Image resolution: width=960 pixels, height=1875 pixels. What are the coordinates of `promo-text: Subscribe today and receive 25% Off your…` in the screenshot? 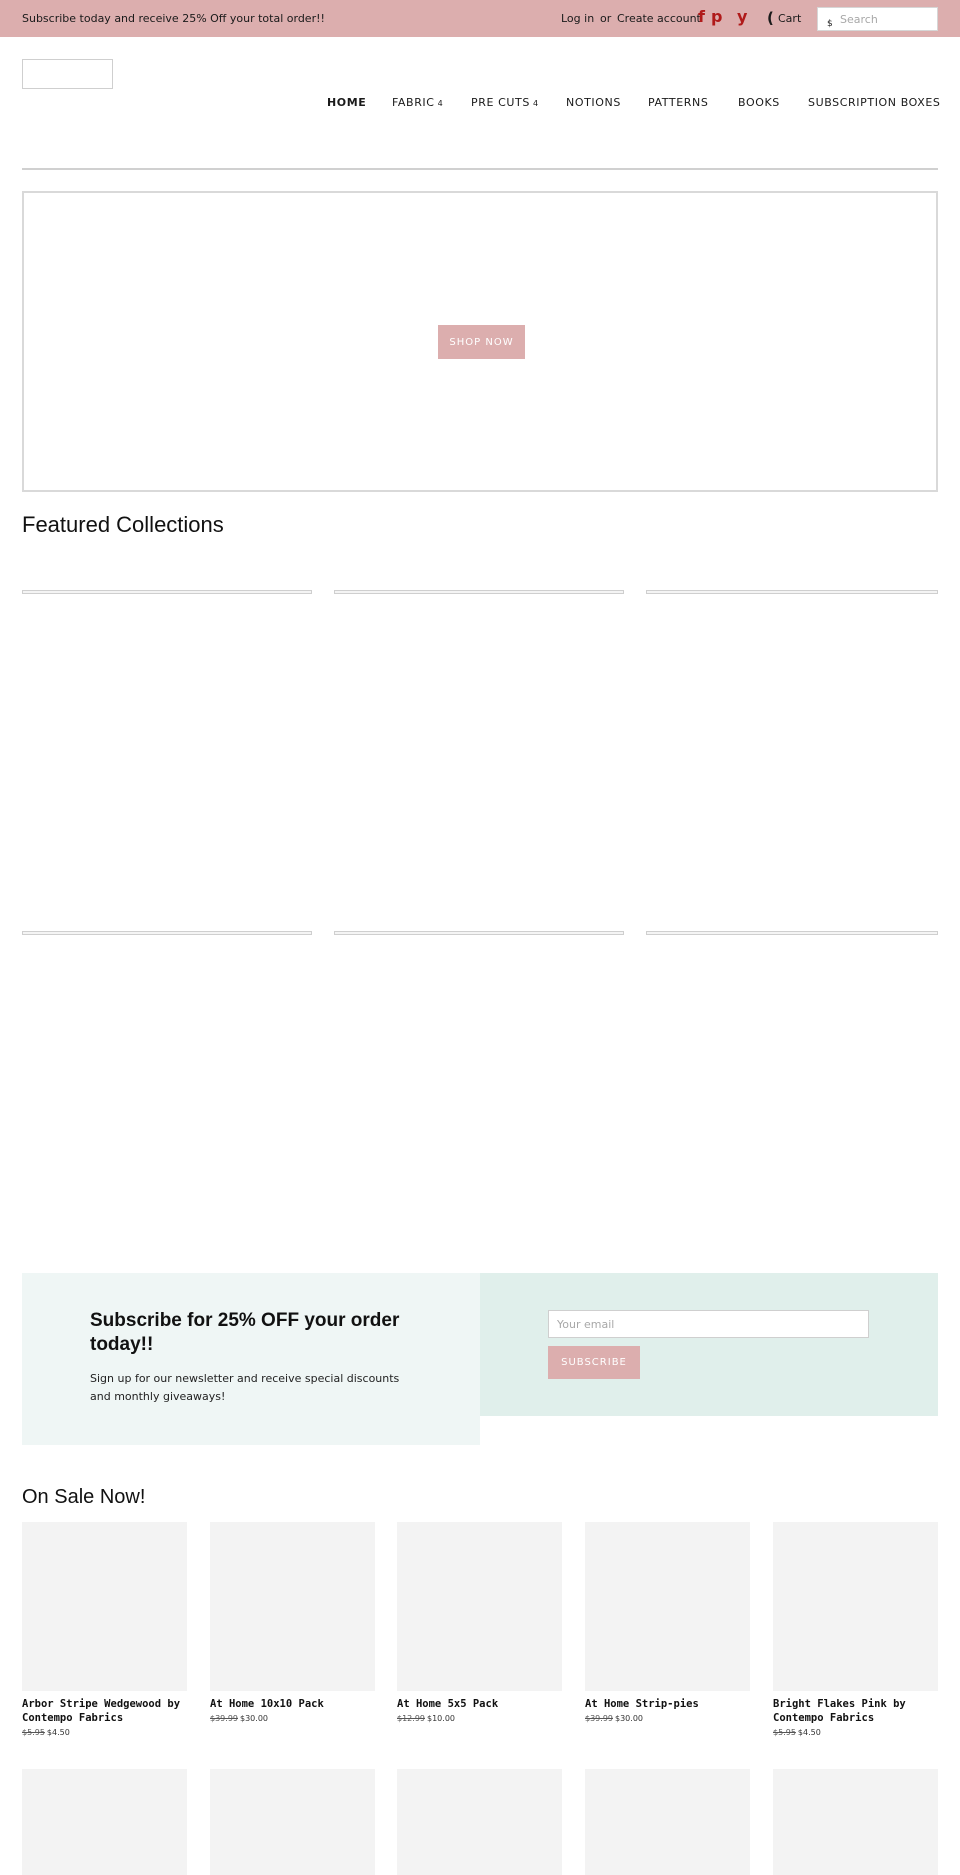 It's located at (173, 18).